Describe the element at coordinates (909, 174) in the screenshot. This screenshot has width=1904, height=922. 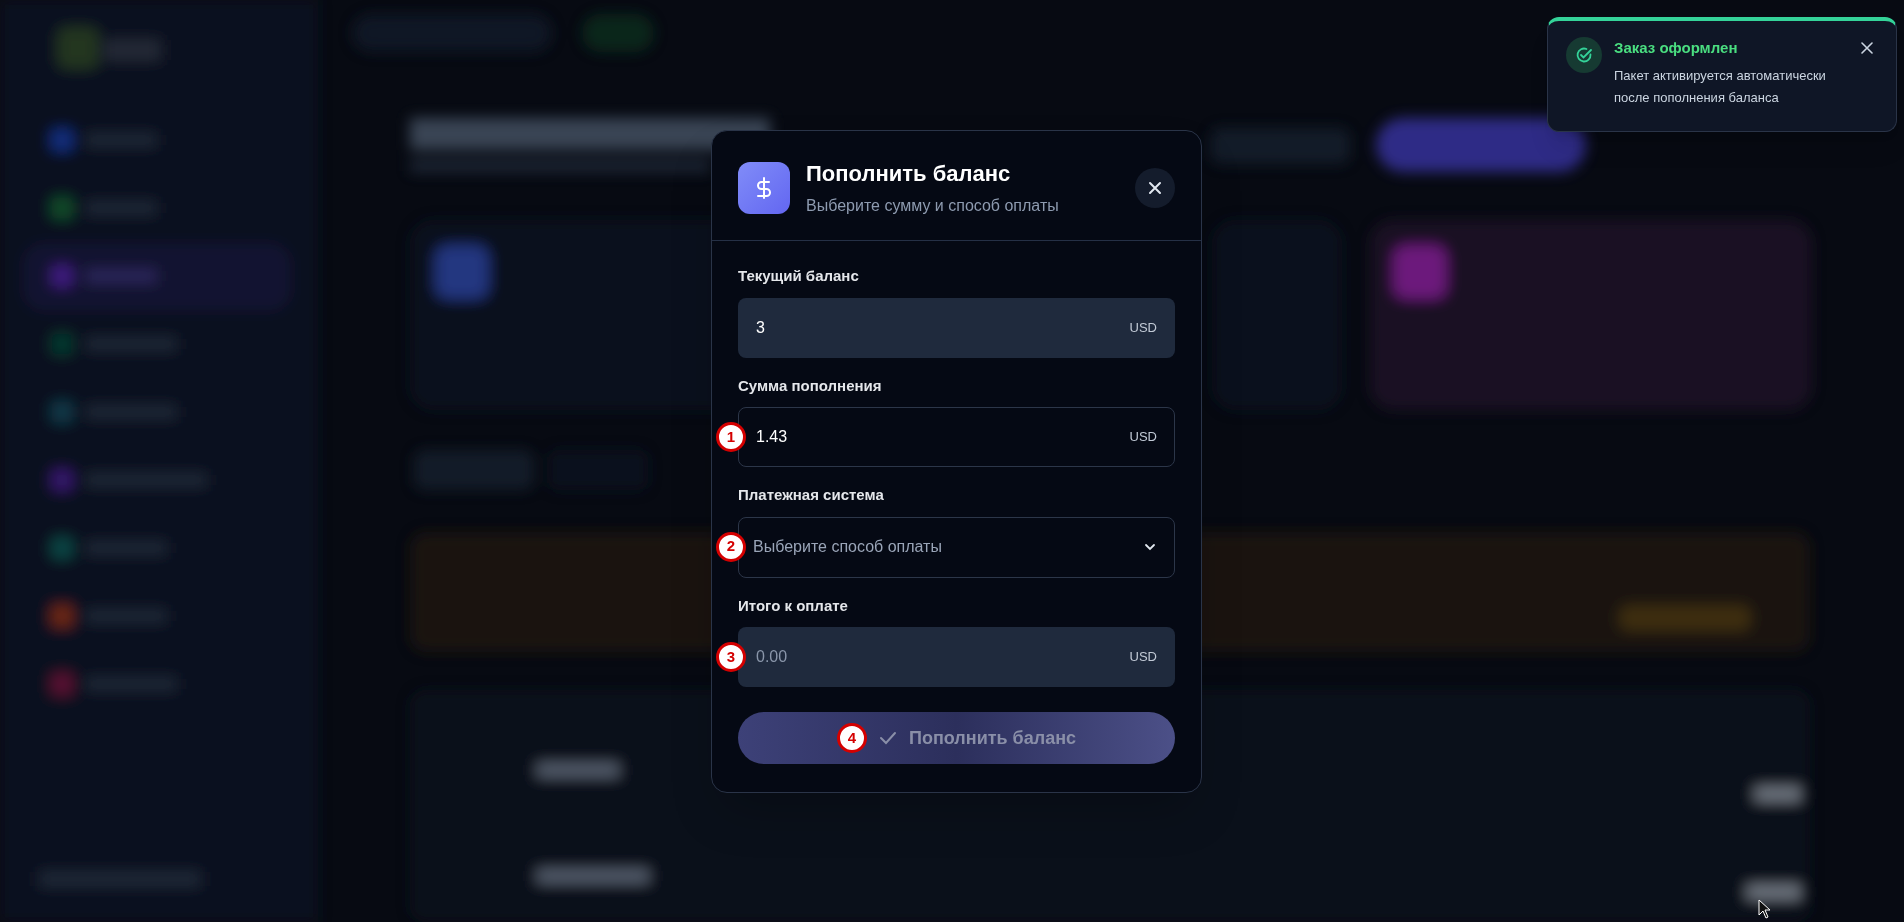
I see `dialog-title: Пополнить баланс` at that location.